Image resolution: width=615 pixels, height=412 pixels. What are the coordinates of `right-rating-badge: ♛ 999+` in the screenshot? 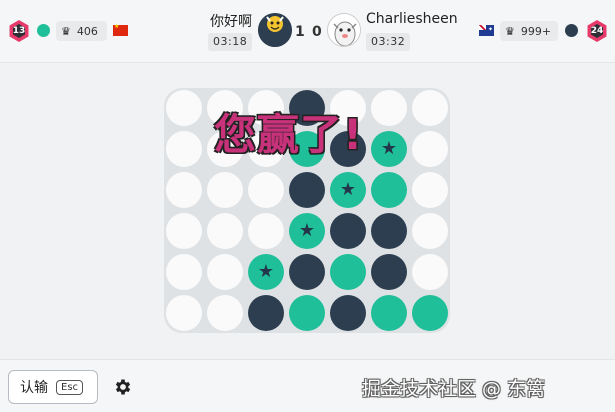 It's located at (529, 31).